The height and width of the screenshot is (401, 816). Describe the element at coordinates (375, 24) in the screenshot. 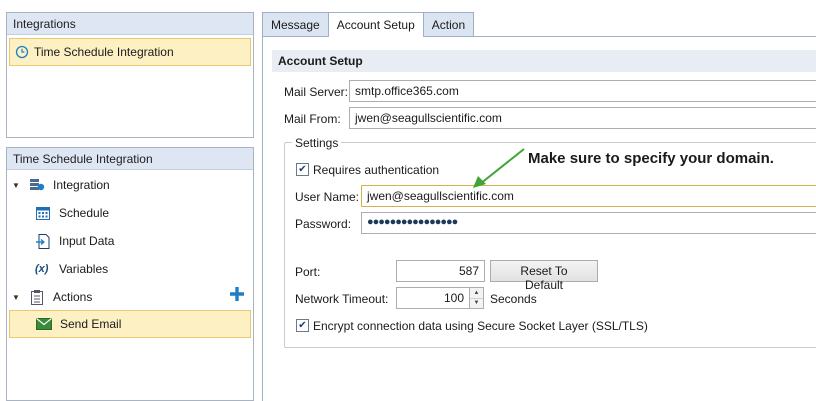

I see `tab-account-setup: Account Setup` at that location.